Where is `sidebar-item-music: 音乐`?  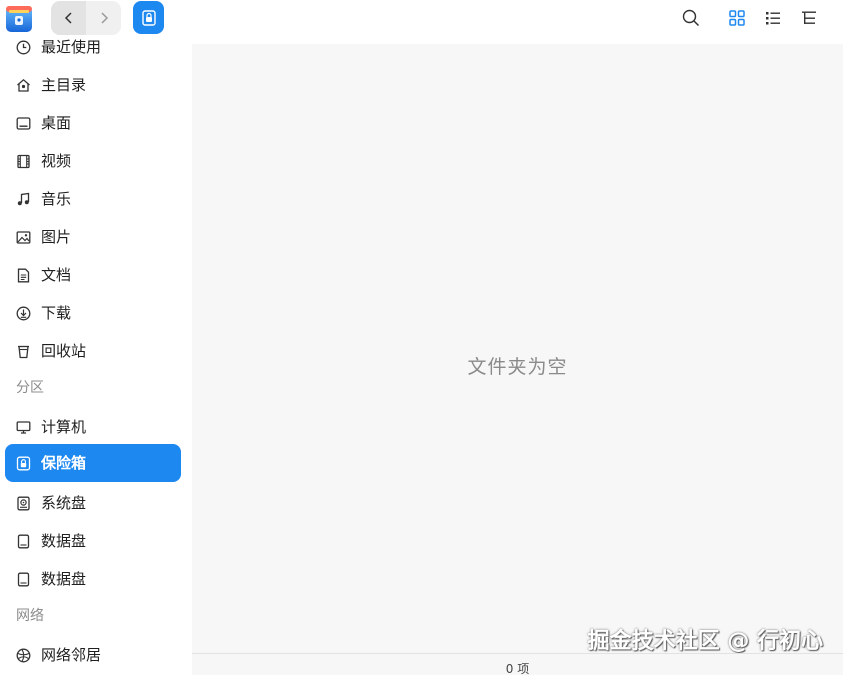
sidebar-item-music: 音乐 is located at coordinates (93, 199).